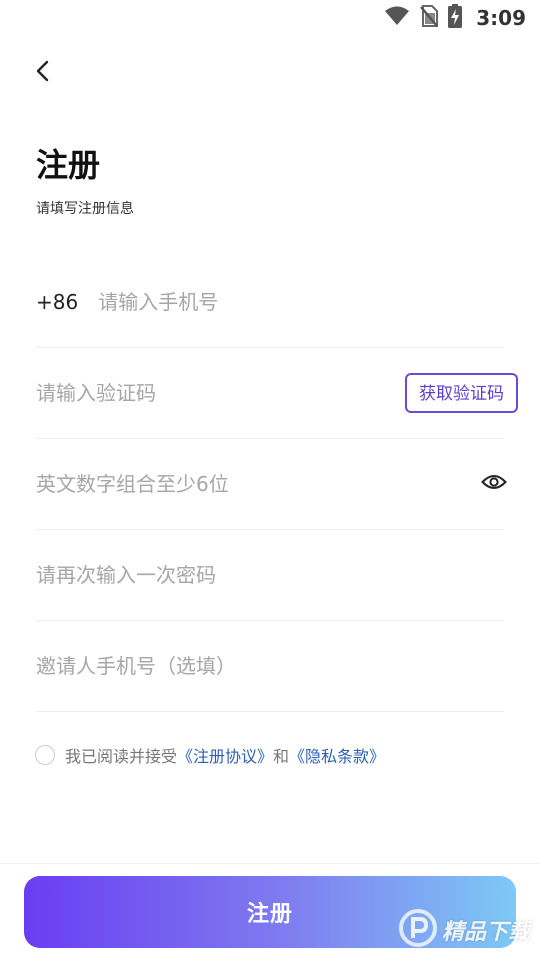 This screenshot has height=960, width=540. What do you see at coordinates (68, 165) in the screenshot?
I see `page-title: 注册` at bounding box center [68, 165].